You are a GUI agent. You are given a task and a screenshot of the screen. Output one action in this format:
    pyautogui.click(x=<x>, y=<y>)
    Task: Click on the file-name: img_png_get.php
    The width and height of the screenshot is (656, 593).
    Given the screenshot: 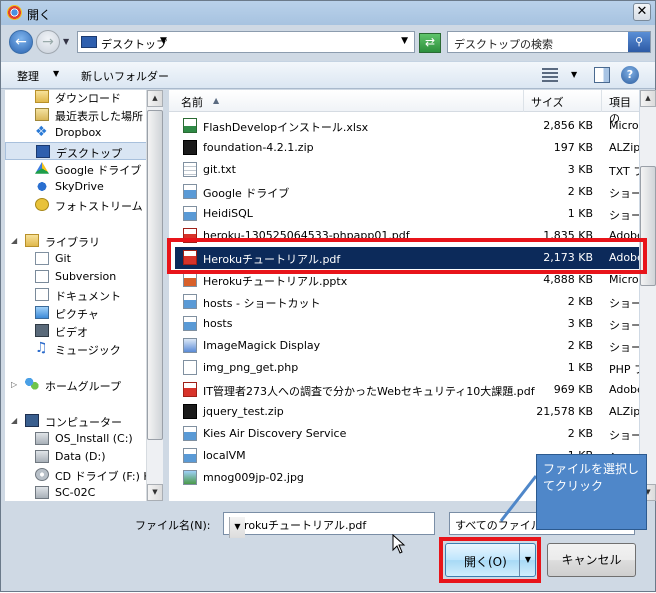 What is the action you would take?
    pyautogui.click(x=251, y=367)
    